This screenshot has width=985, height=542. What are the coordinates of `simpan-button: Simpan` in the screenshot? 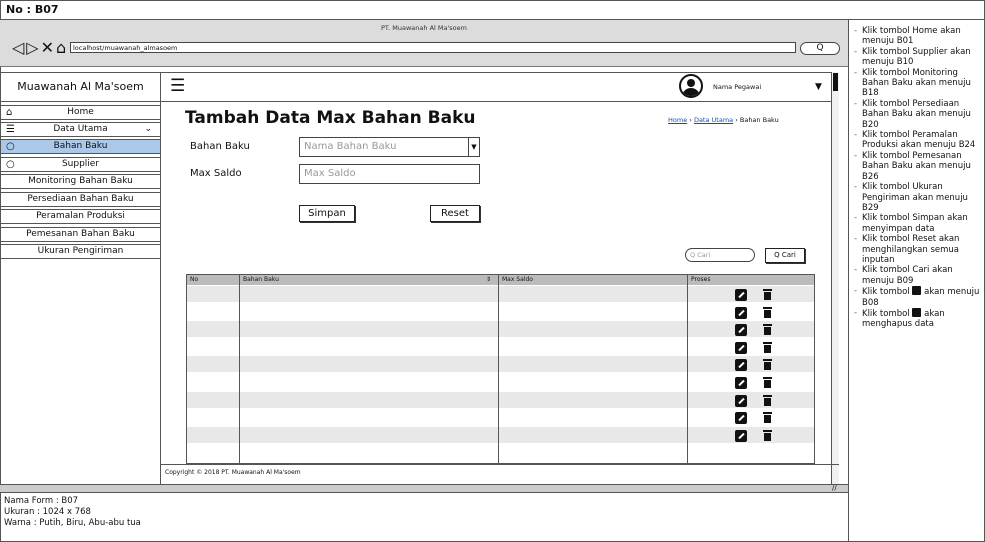 It's located at (327, 213).